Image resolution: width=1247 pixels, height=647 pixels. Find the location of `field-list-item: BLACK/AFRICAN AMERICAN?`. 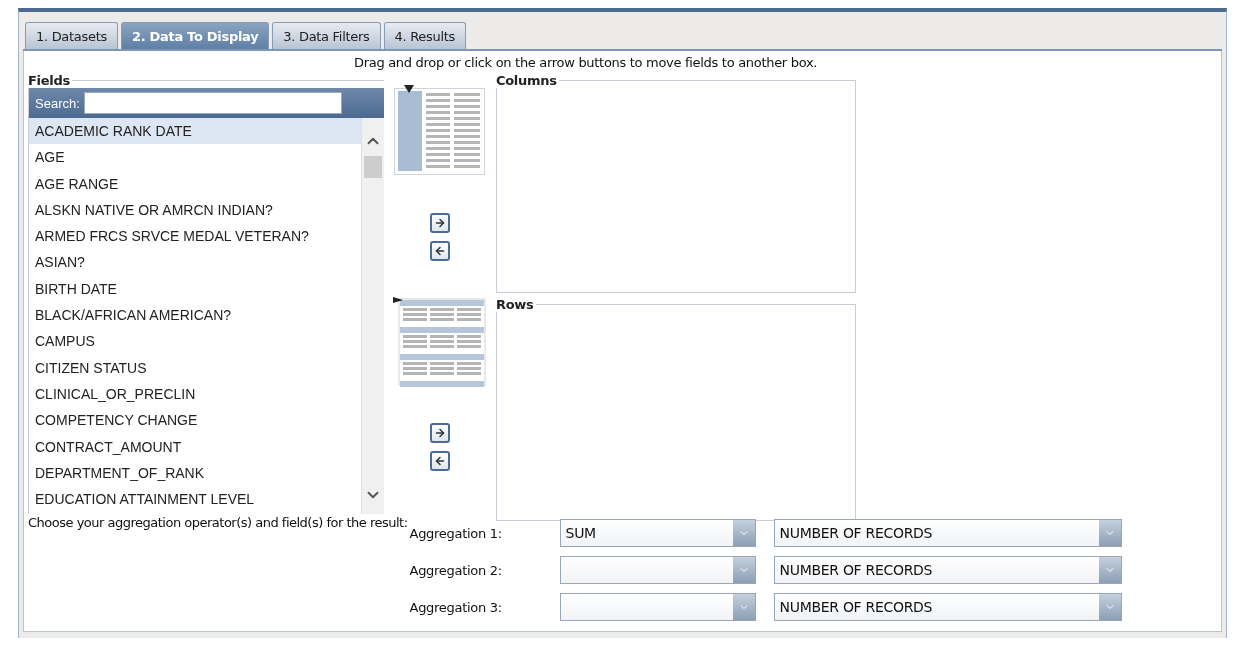

field-list-item: BLACK/AFRICAN AMERICAN? is located at coordinates (195, 315).